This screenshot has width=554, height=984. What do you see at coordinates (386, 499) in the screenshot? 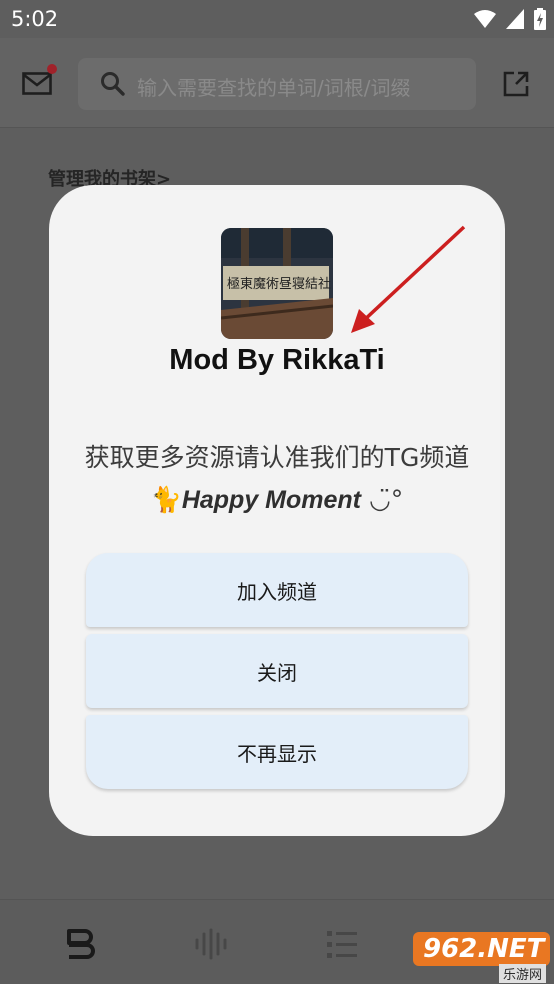
I see `smiley-text: ◡̈°` at bounding box center [386, 499].